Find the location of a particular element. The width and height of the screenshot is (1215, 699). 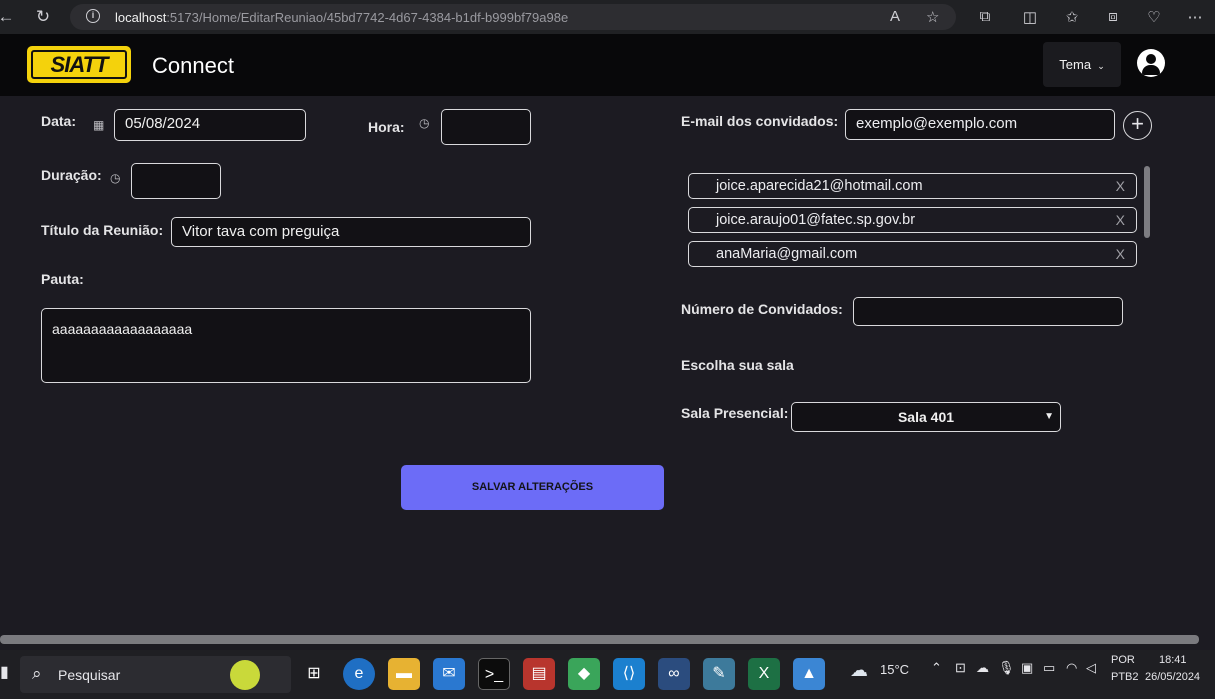

task-view-icon: ⊞ is located at coordinates (314, 674).